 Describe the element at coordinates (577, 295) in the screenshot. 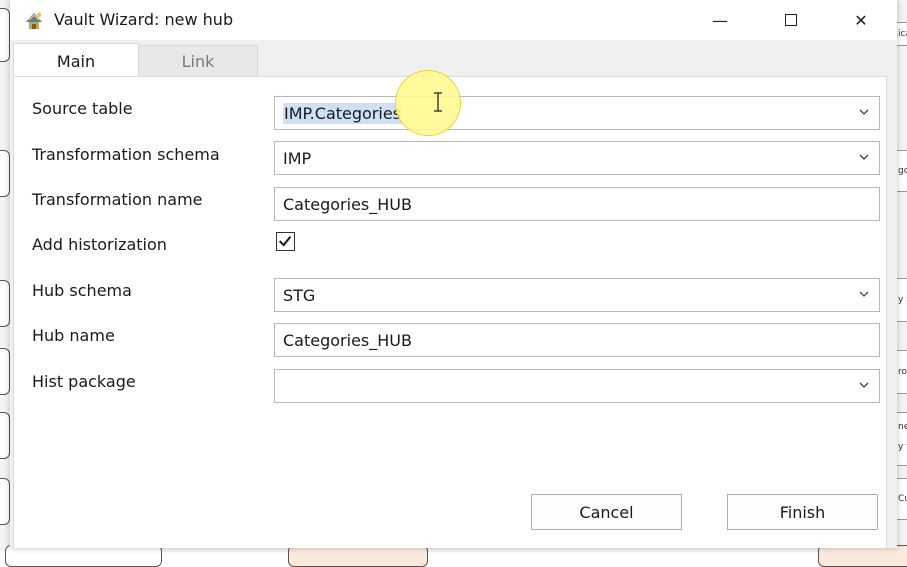

I see `hub-schema-combobox: STG` at that location.